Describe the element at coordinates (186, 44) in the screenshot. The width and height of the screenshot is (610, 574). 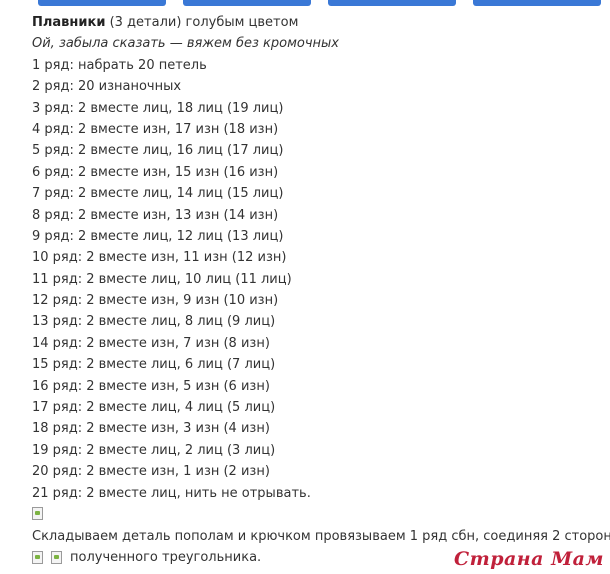
I see `note-text: Ой, забыла сказать — вяжем без кромочных` at that location.